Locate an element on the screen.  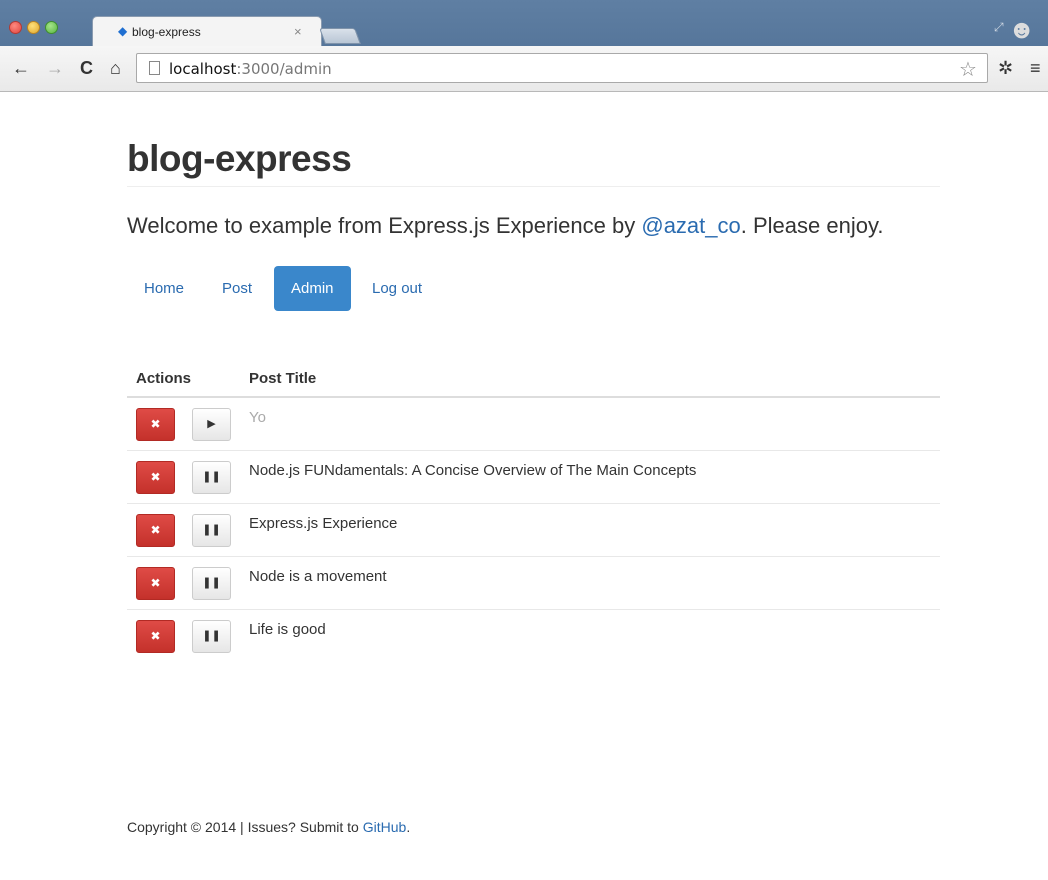
page-title: blog-express is located at coordinates (239, 158).